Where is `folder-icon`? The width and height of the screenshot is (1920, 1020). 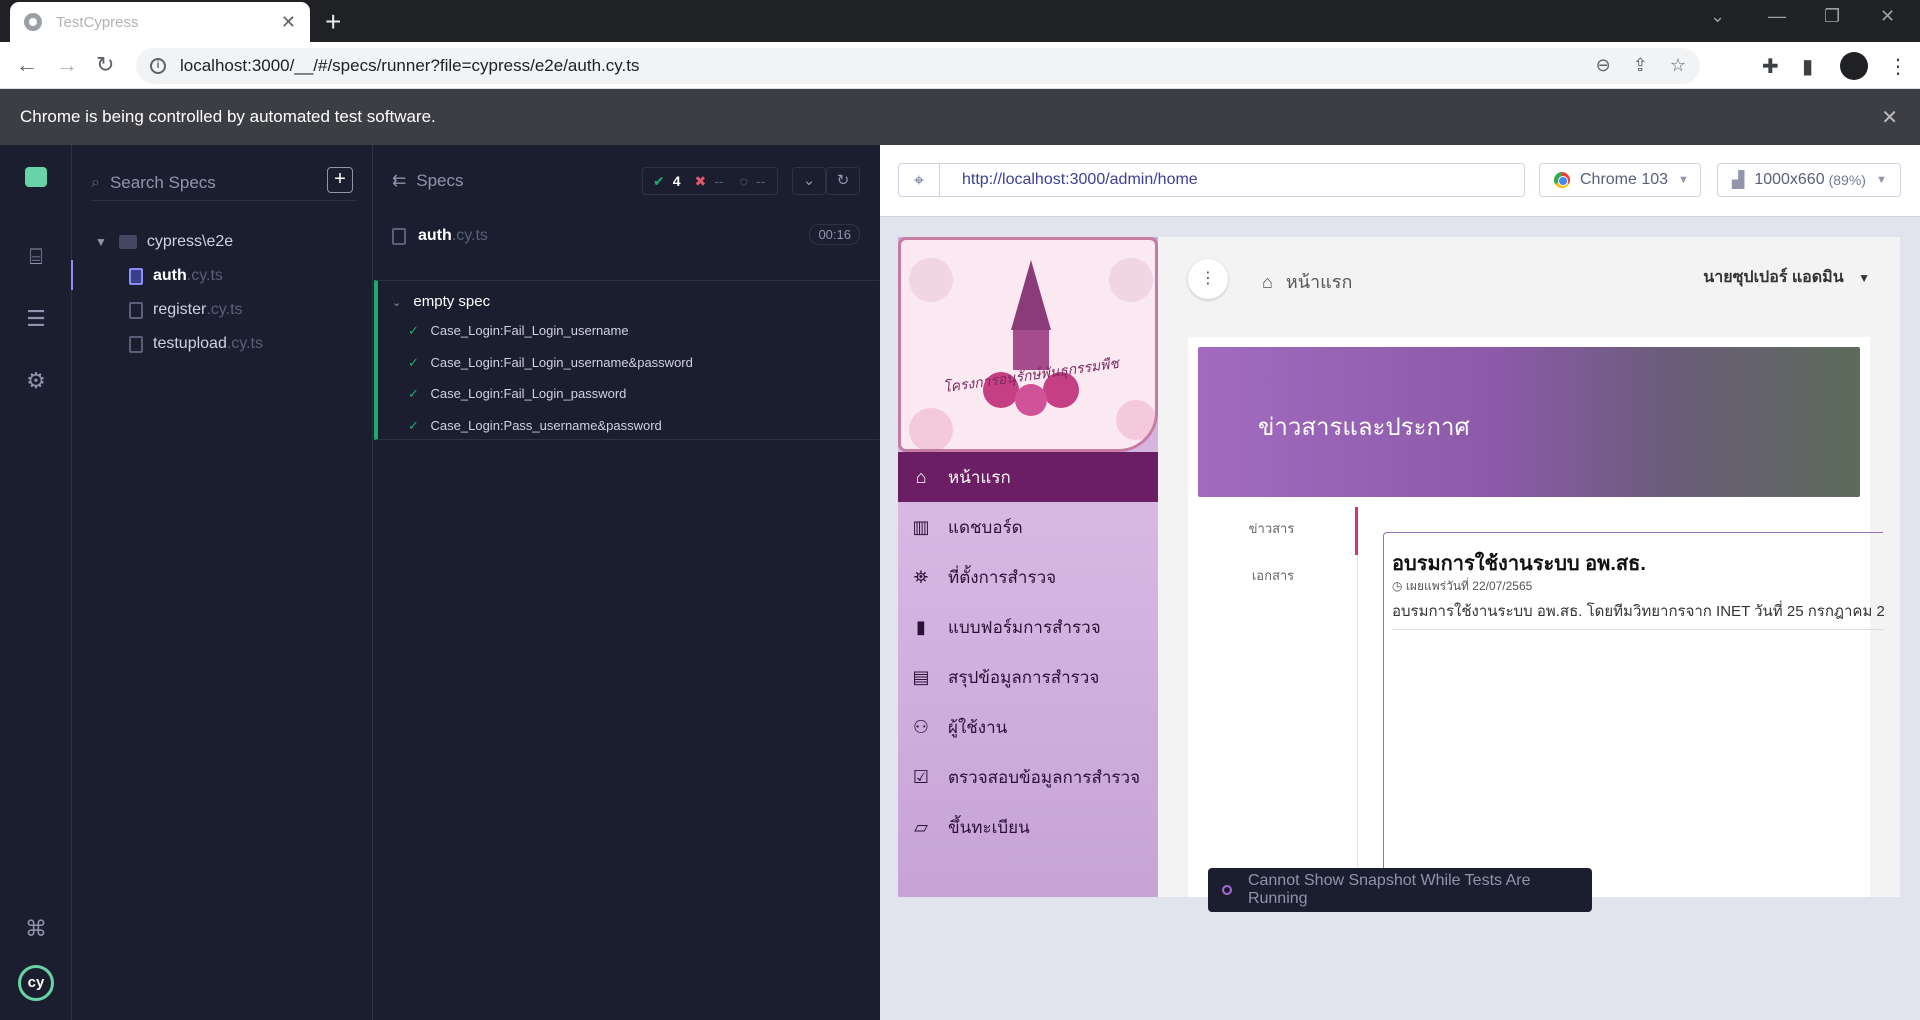 folder-icon is located at coordinates (127, 242).